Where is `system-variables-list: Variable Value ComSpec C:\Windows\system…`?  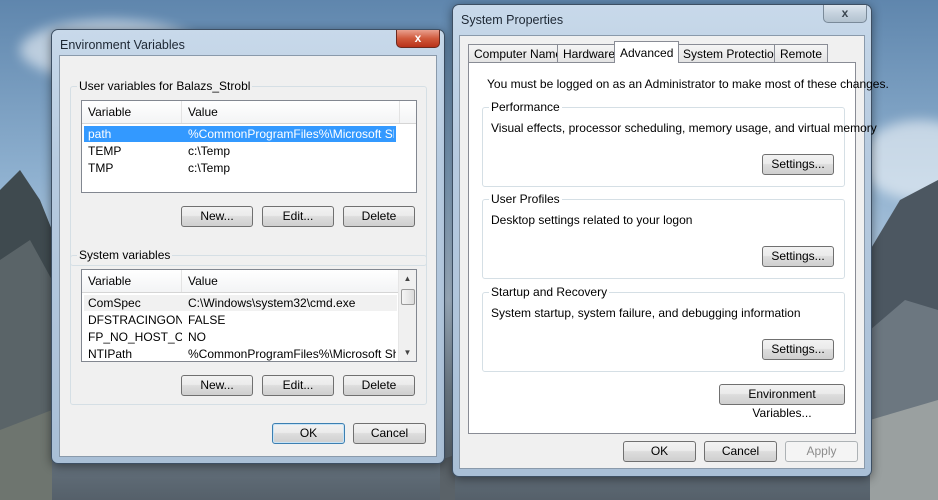 system-variables-list: Variable Value ComSpec C:\Windows\system… is located at coordinates (249, 315).